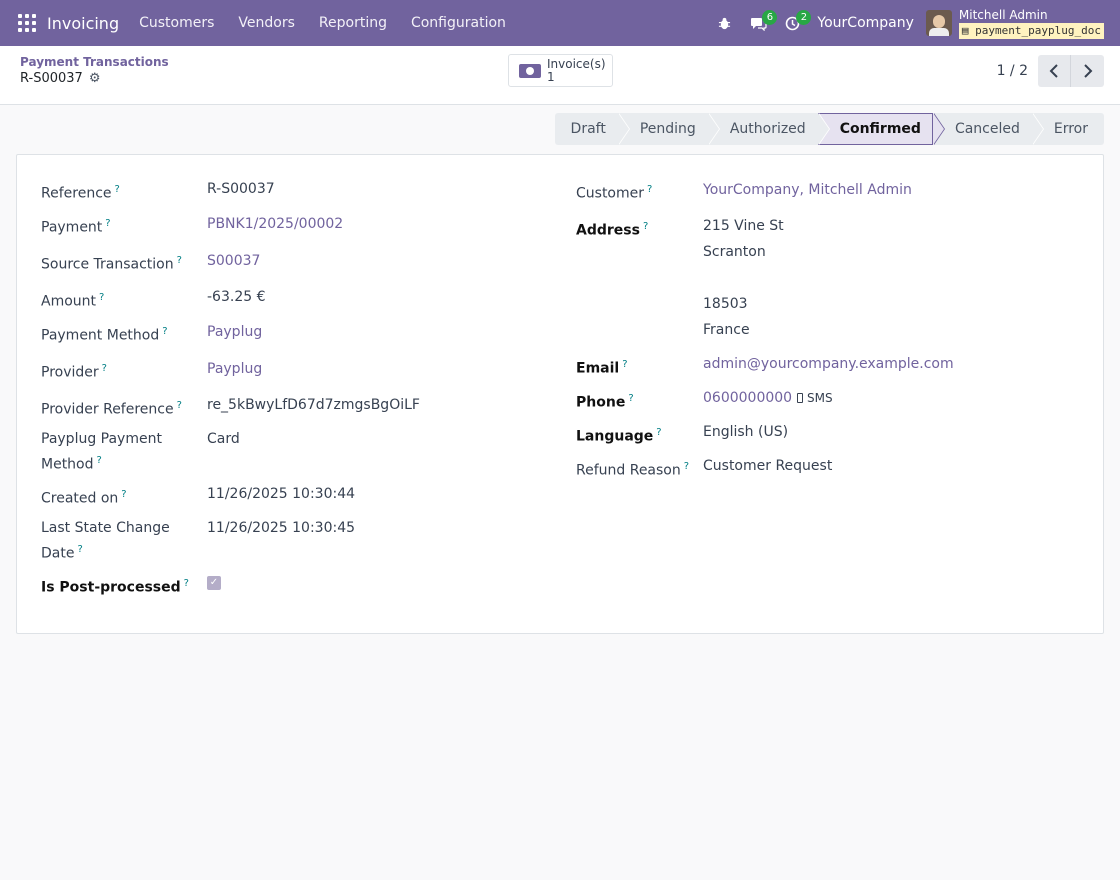 The width and height of the screenshot is (1120, 880). Describe the element at coordinates (793, 23) in the screenshot. I see `clock-icon: 2` at that location.